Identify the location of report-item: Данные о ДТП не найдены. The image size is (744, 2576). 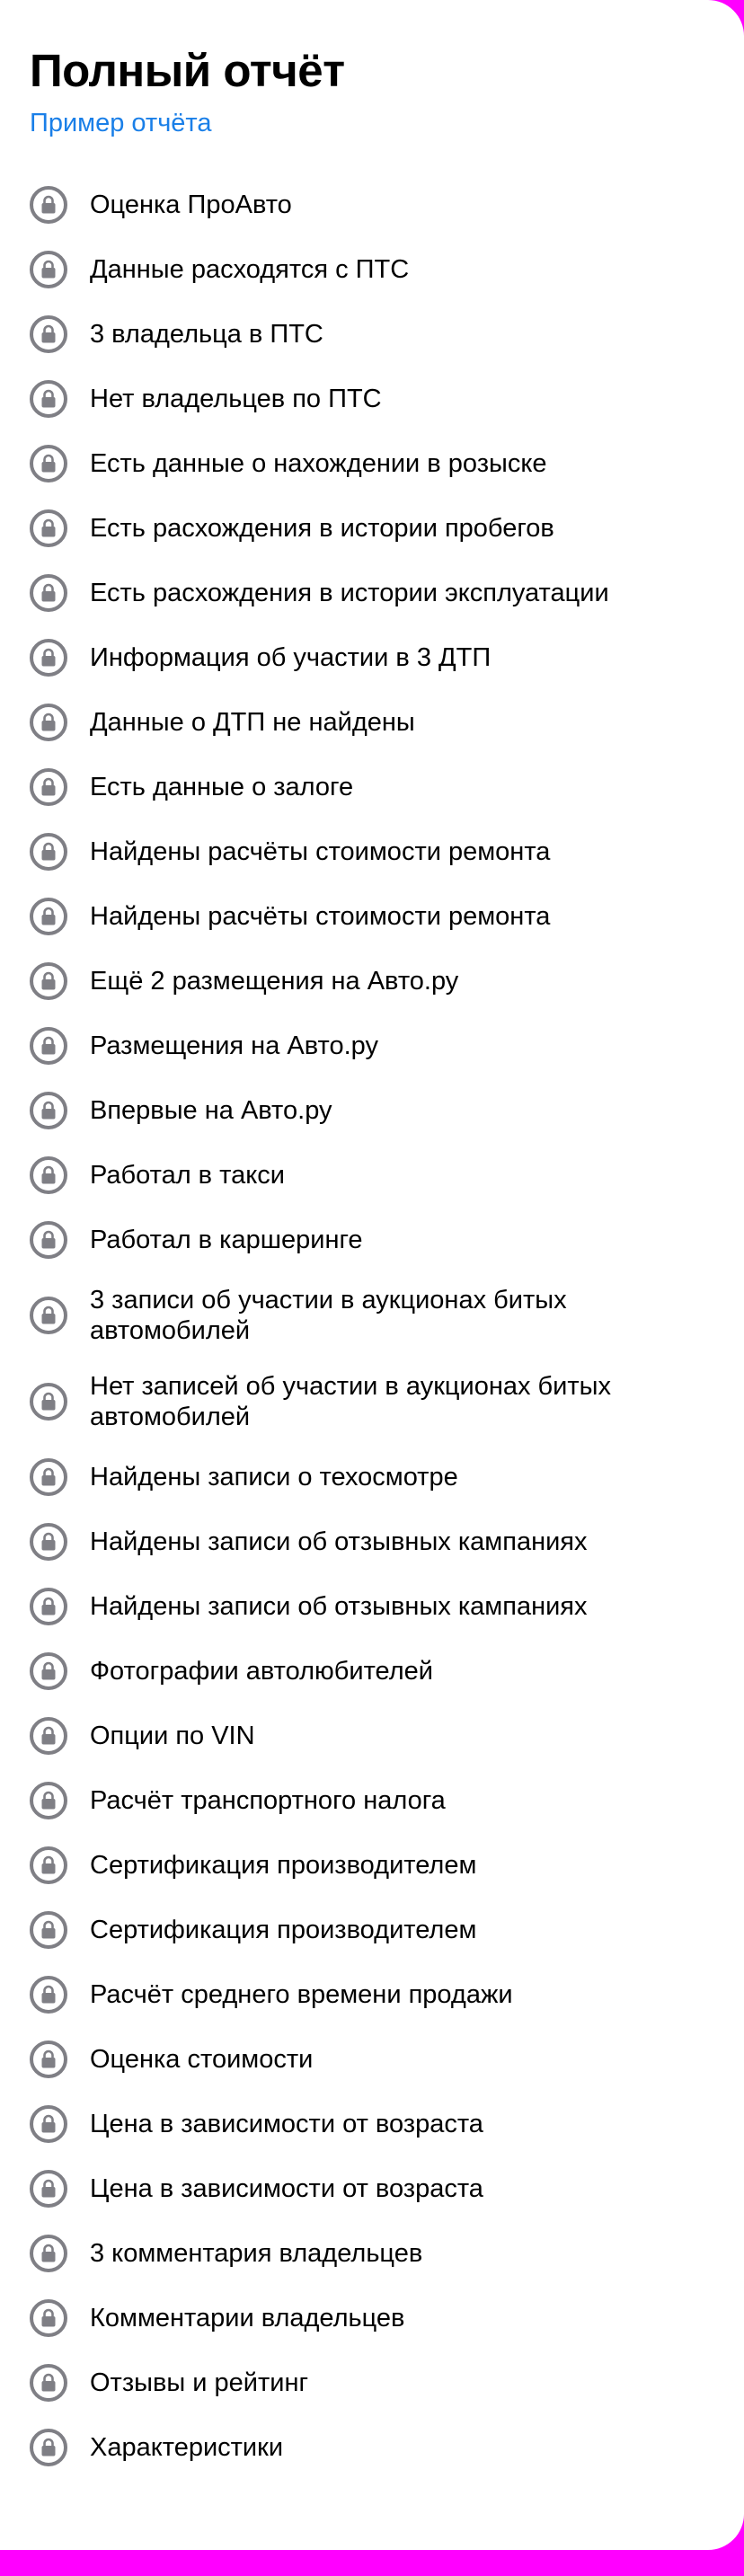
(371, 722).